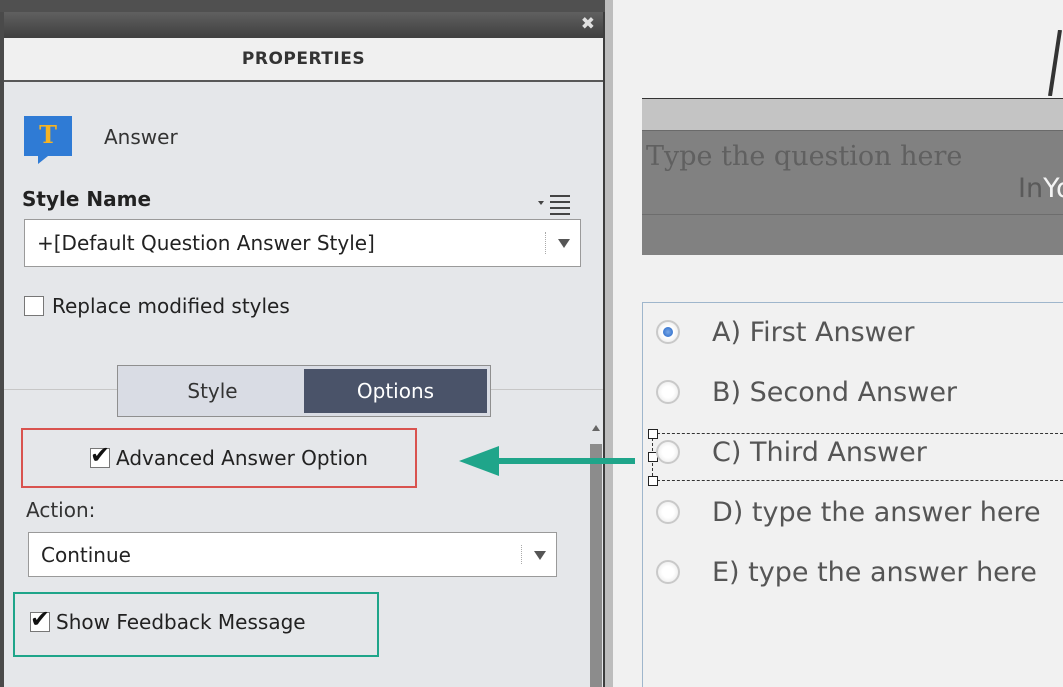 This screenshot has width=1063, height=687. I want to click on canvas-edge, so click(609, 343).